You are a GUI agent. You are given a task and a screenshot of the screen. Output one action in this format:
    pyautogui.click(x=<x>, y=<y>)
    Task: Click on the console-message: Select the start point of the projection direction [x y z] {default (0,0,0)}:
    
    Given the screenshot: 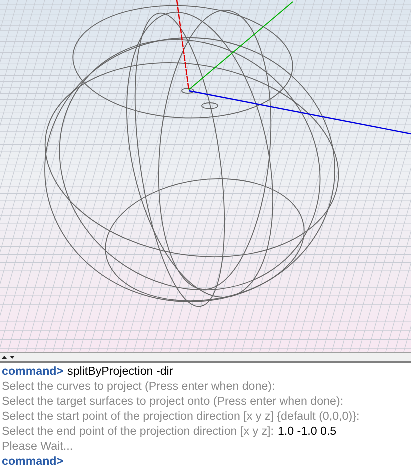 What is the action you would take?
    pyautogui.click(x=181, y=416)
    